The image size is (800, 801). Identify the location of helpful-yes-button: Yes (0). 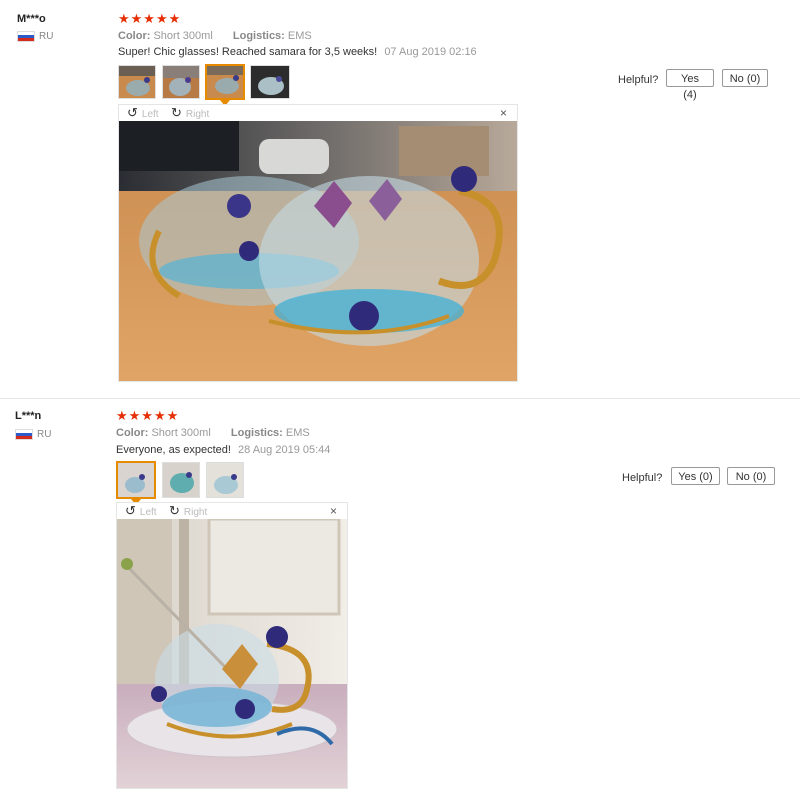
(695, 476).